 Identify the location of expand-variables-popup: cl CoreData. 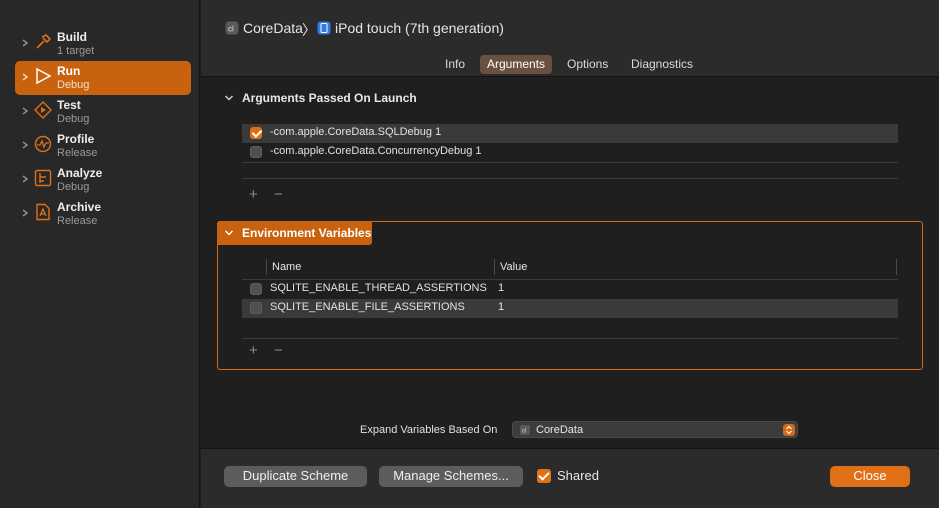
(655, 429).